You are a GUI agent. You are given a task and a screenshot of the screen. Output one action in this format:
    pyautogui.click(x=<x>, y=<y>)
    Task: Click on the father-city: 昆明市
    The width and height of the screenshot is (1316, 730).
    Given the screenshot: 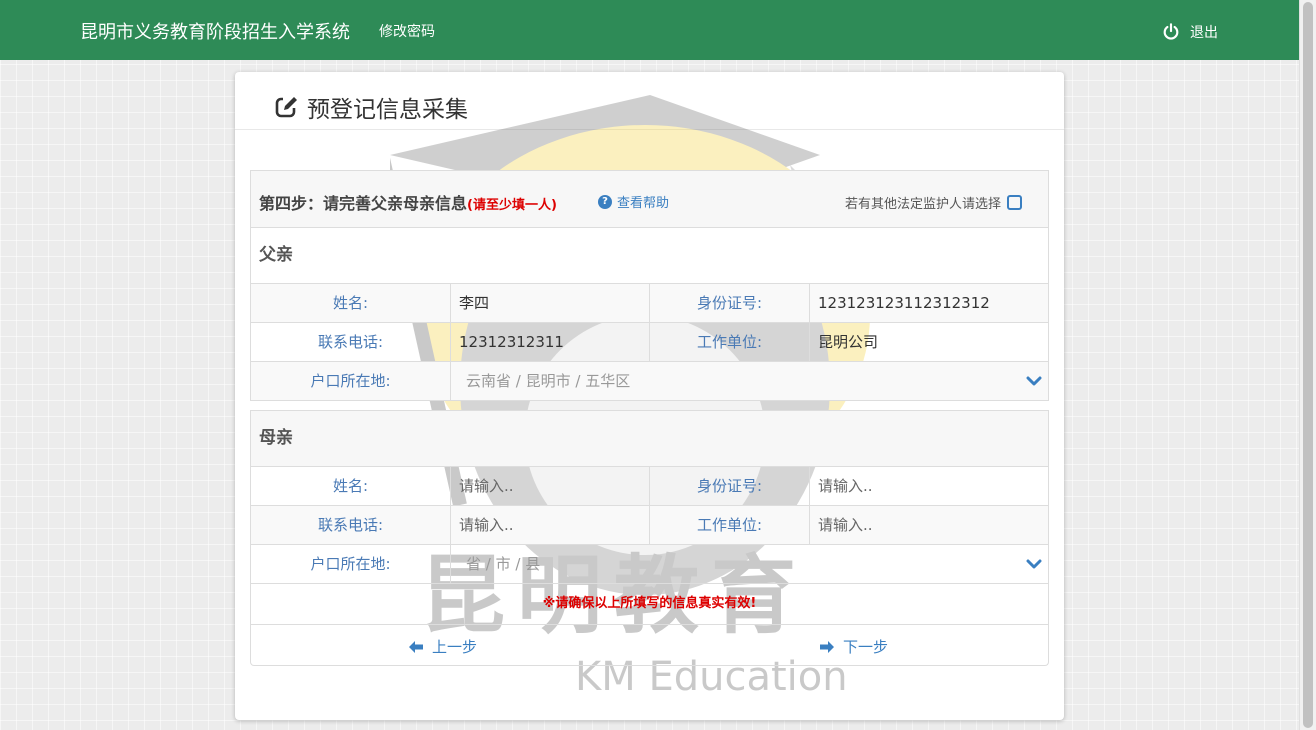 What is the action you would take?
    pyautogui.click(x=548, y=381)
    